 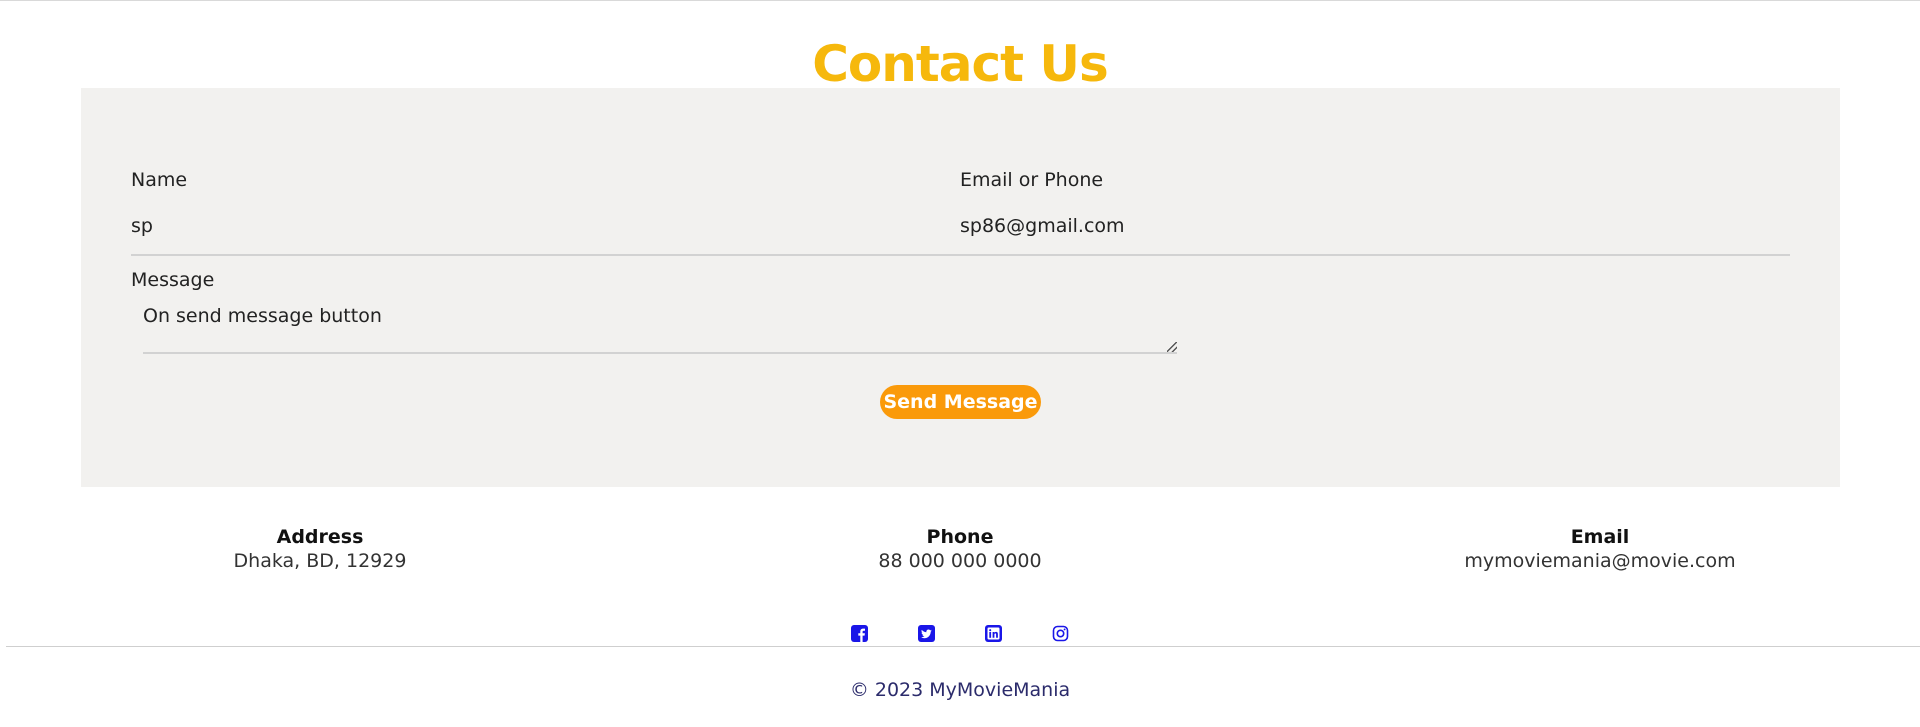 What do you see at coordinates (1032, 180) in the screenshot?
I see `email-or-phone-label: Email or Phone` at bounding box center [1032, 180].